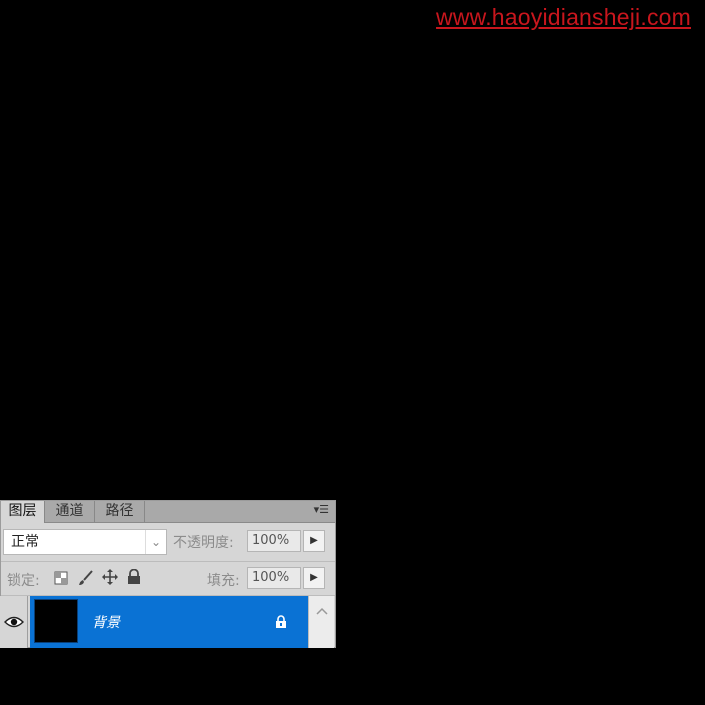 The image size is (705, 705). Describe the element at coordinates (23, 512) in the screenshot. I see `tab-layers: 图层` at that location.